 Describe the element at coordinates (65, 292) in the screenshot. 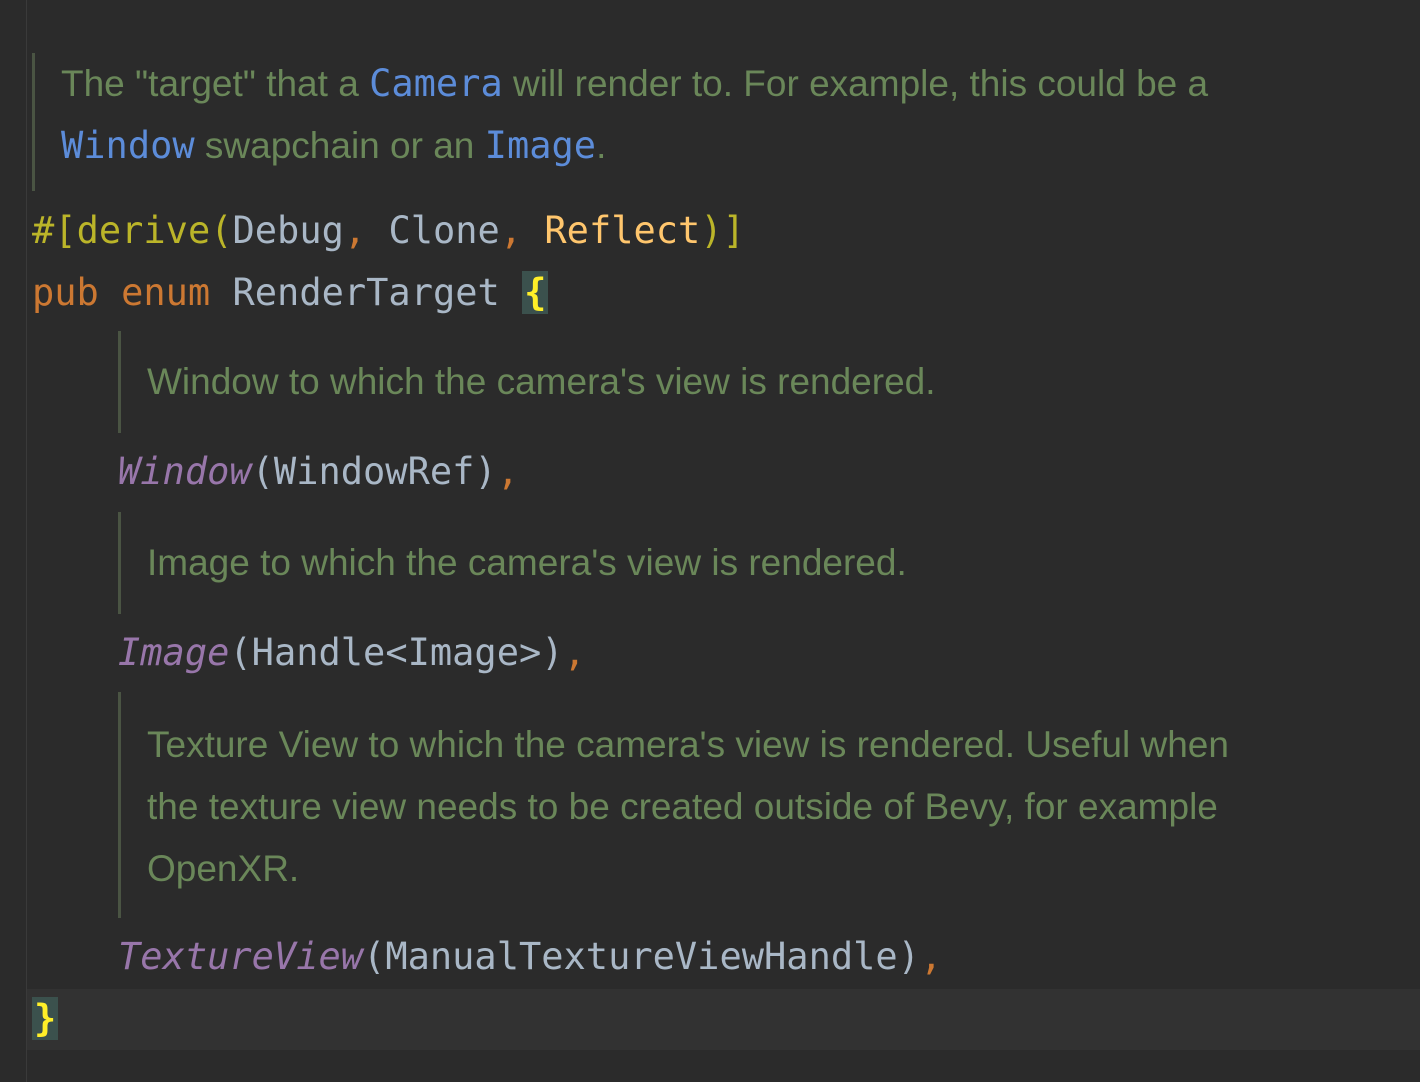

I see `pub-keyword: pub` at that location.